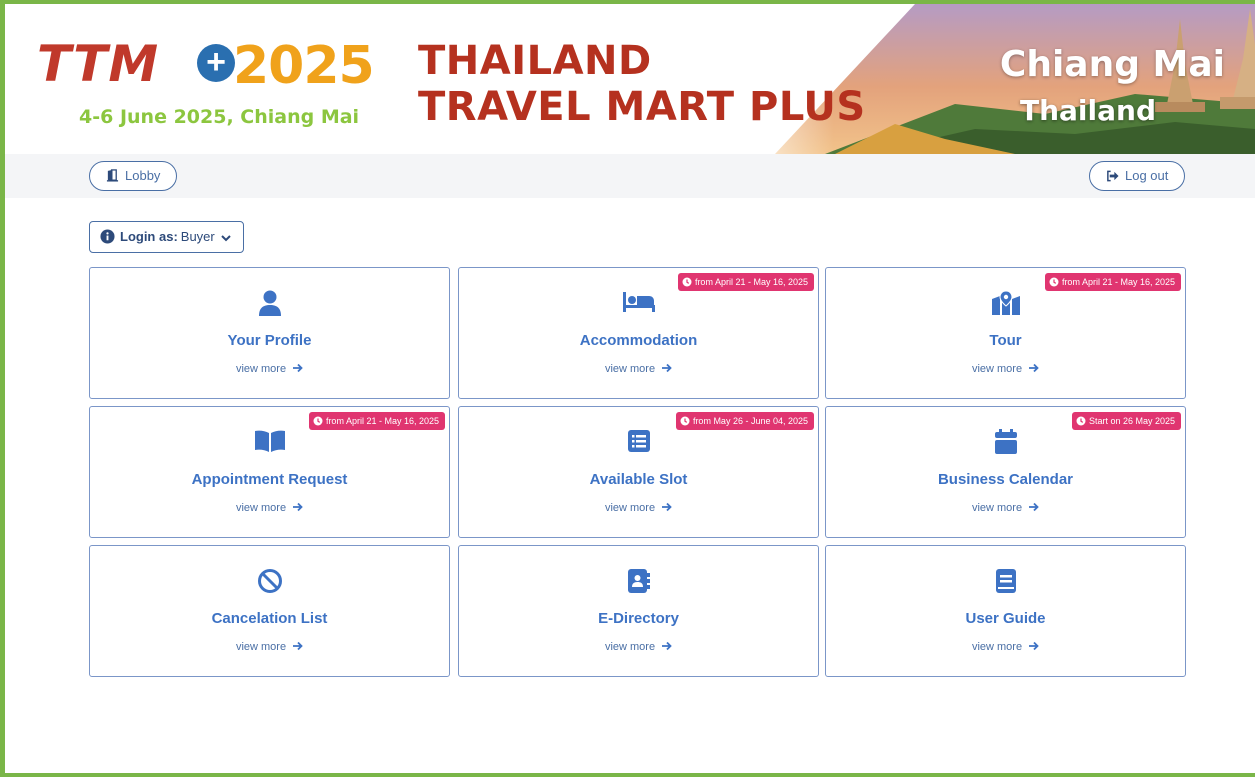  I want to click on address-book-icon, so click(638, 581).